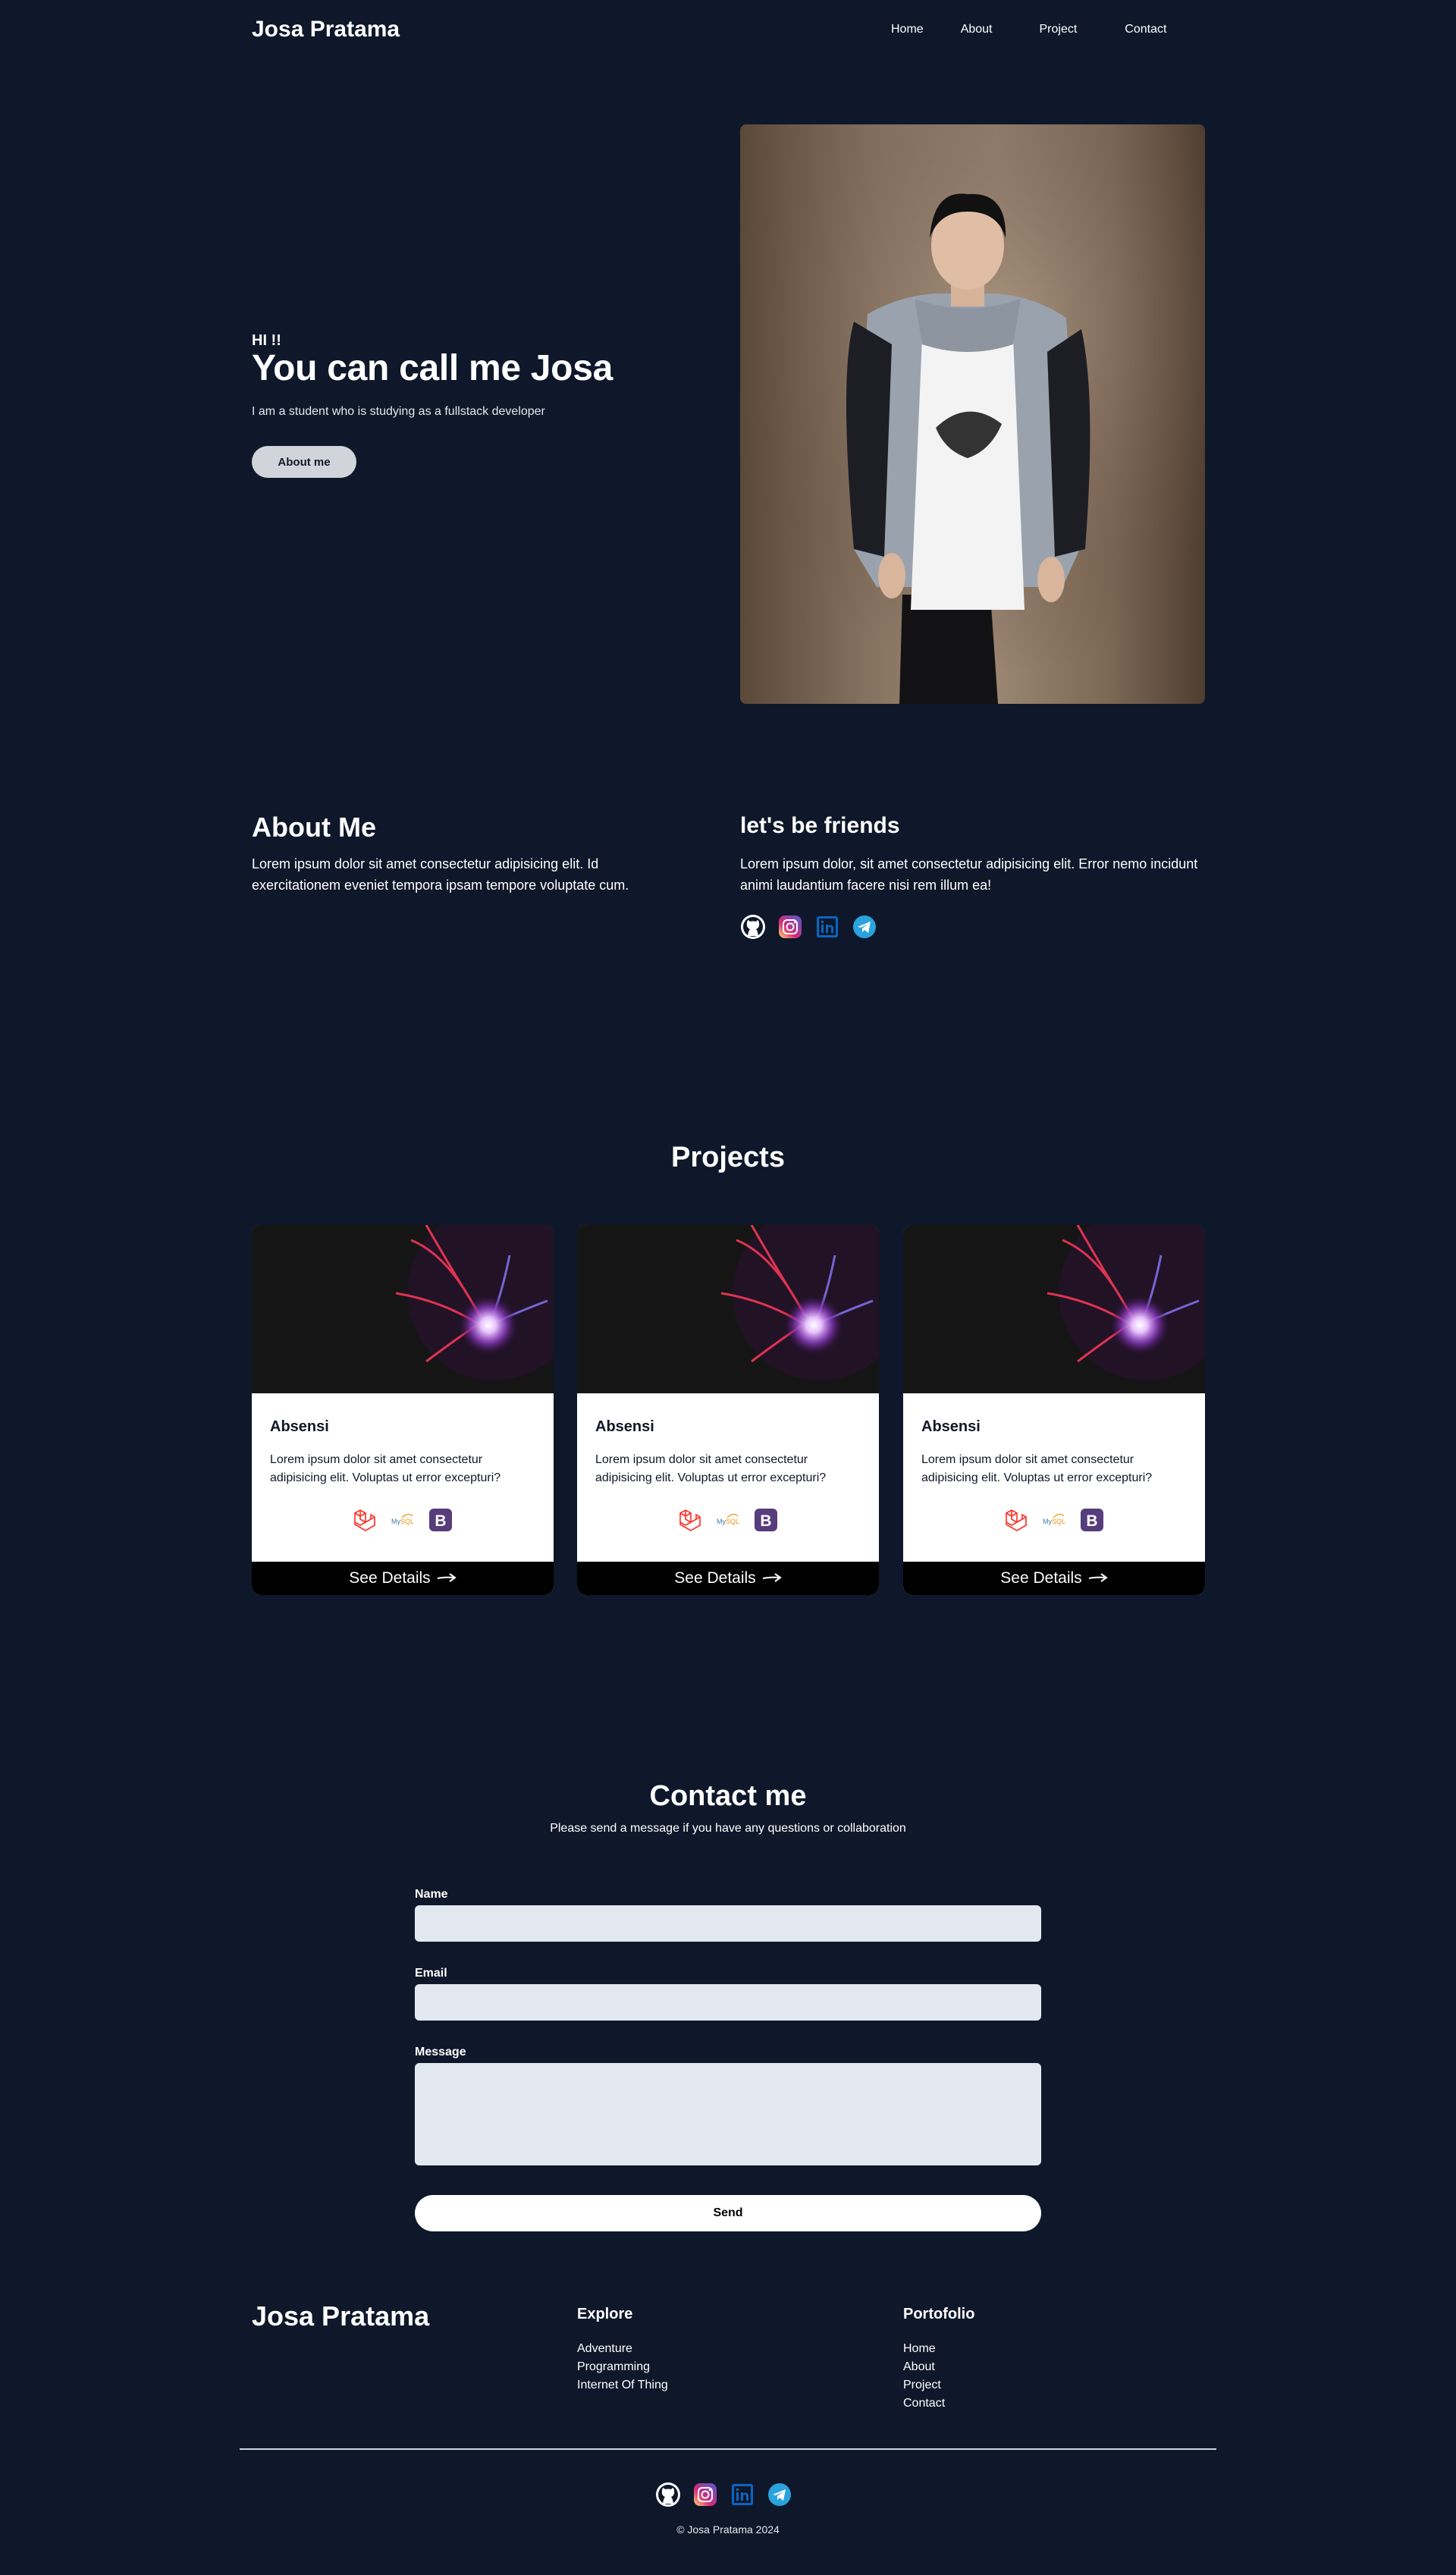 The image size is (1456, 2575). Describe the element at coordinates (728, 1923) in the screenshot. I see `name-field` at that location.